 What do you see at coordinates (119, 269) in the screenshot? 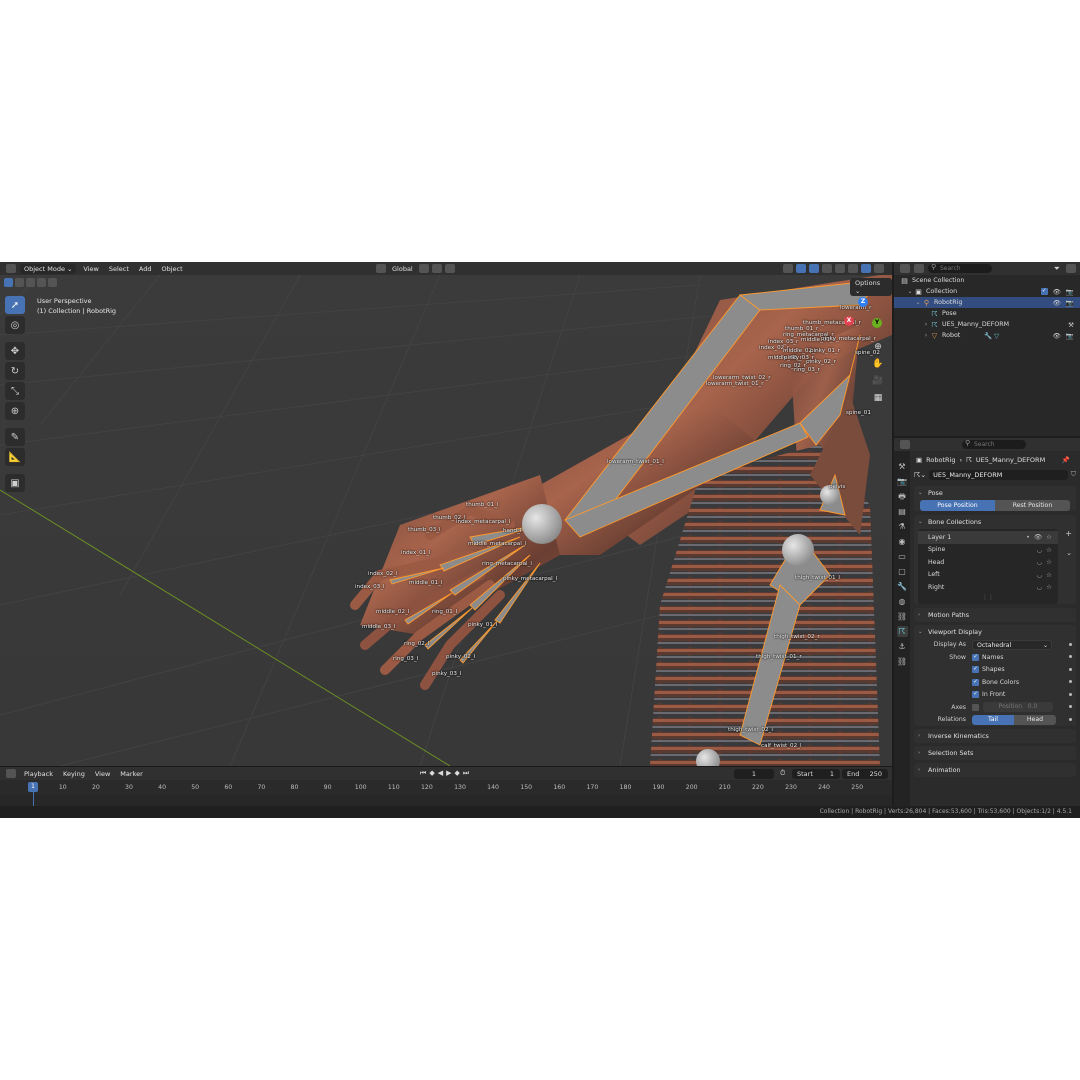
I see `menu-select: Select` at bounding box center [119, 269].